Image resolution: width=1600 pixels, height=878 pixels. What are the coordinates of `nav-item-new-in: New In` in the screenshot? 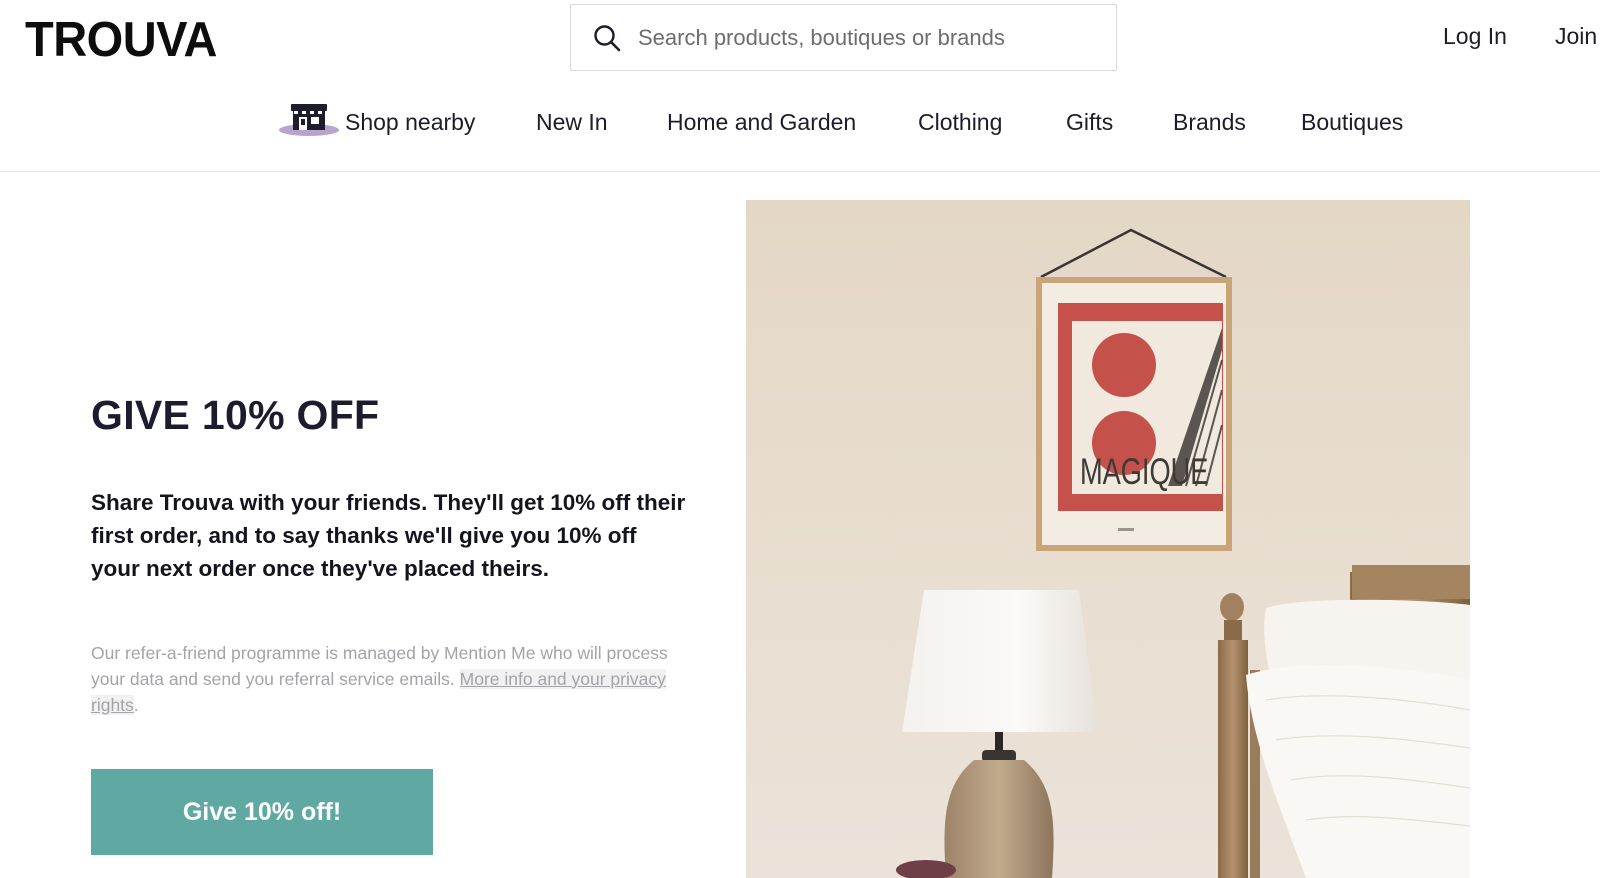 It's located at (572, 122).